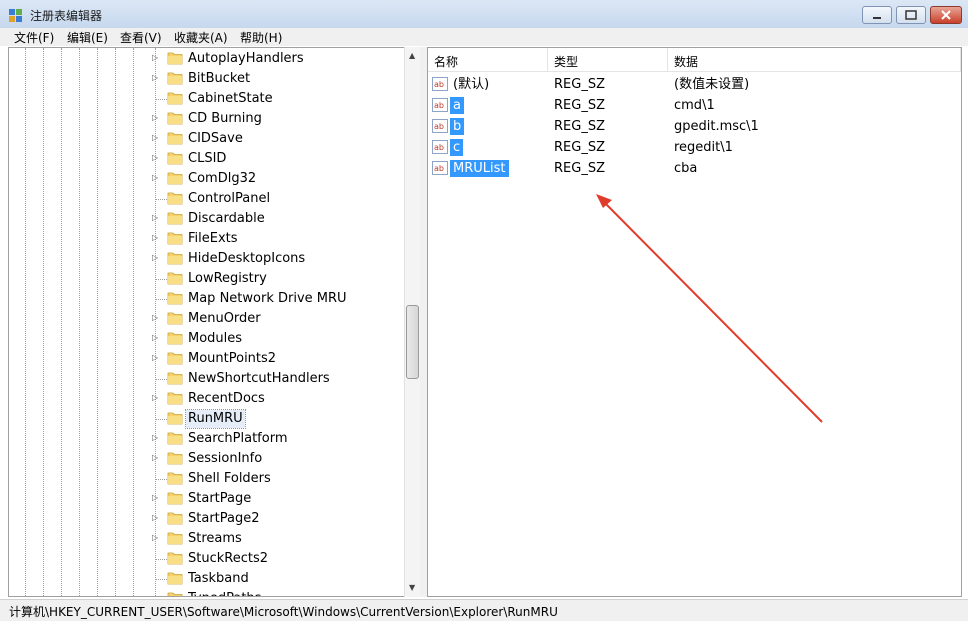  Describe the element at coordinates (709, 308) in the screenshot. I see `annotation-arrow-icon` at that location.